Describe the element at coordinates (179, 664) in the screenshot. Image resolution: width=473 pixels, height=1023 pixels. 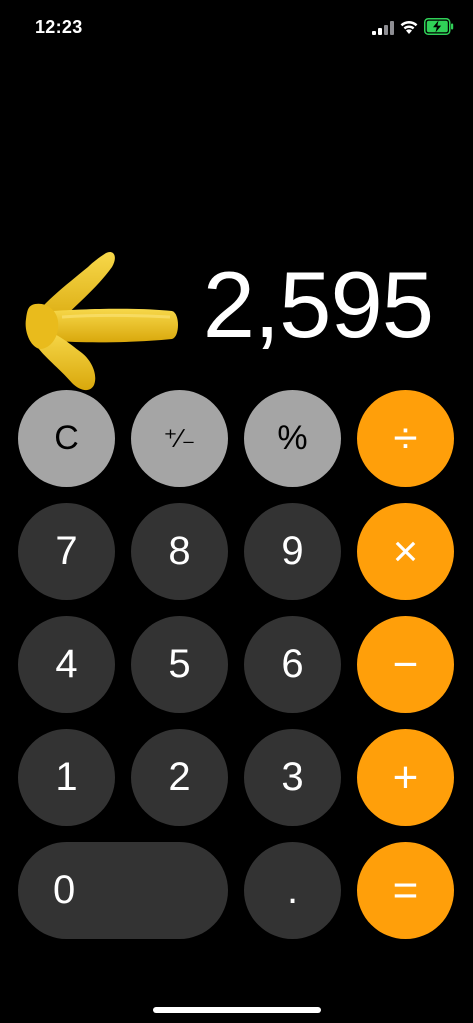
I see `digit-5-button: 5` at that location.